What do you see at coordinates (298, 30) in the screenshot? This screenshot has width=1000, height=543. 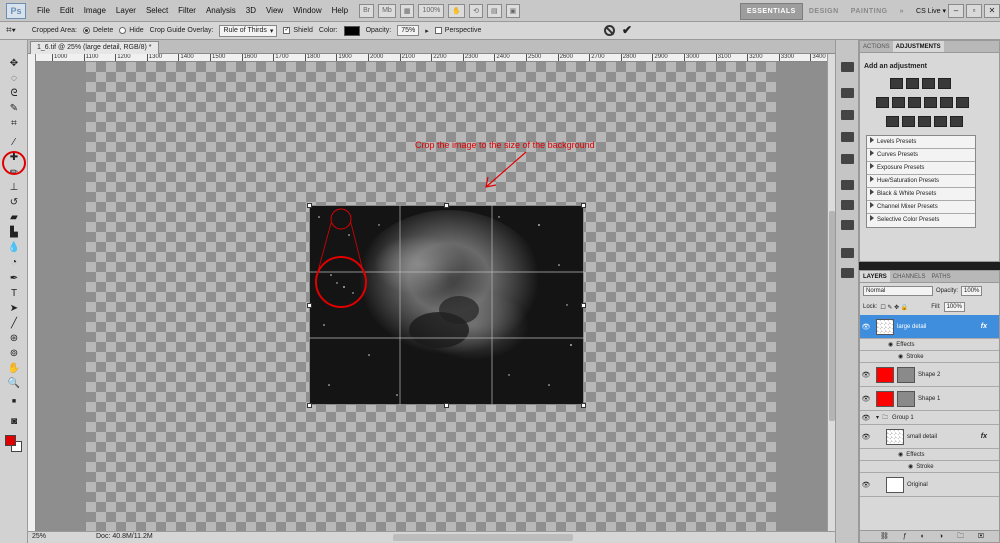 I see `shield-checkbox: ✓ Shield` at bounding box center [298, 30].